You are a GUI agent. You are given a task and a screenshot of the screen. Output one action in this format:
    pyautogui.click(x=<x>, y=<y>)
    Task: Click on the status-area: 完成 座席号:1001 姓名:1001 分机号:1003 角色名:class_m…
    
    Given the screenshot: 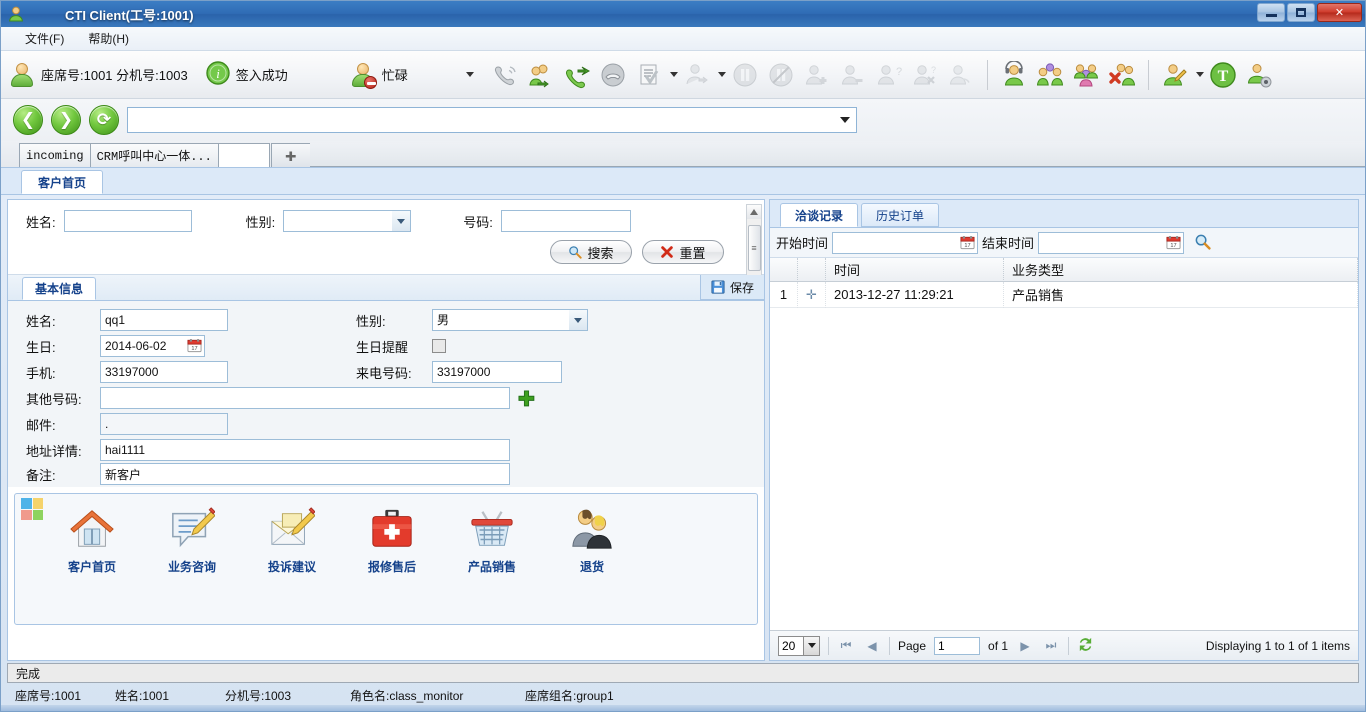 What is the action you would take?
    pyautogui.click(x=683, y=683)
    